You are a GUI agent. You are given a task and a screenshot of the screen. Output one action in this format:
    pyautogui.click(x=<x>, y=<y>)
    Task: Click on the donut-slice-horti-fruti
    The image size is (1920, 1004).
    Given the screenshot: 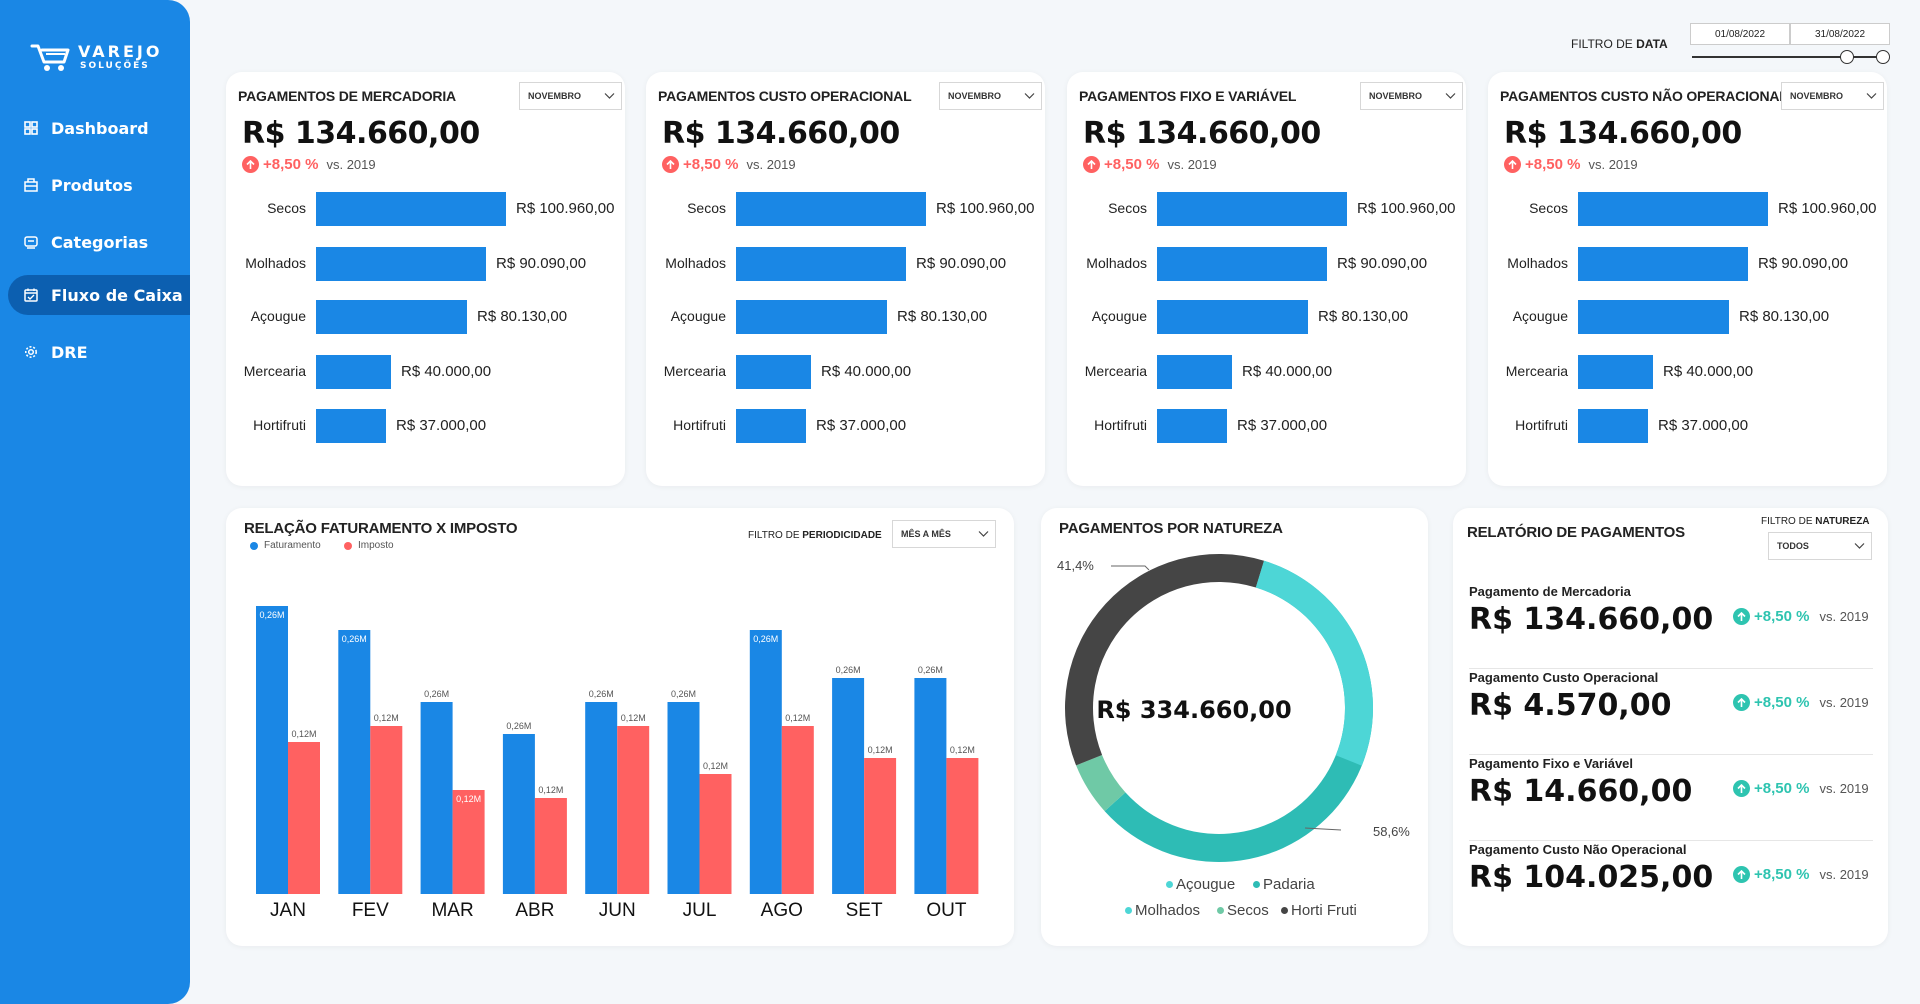 What is the action you would take?
    pyautogui.click(x=1165, y=660)
    